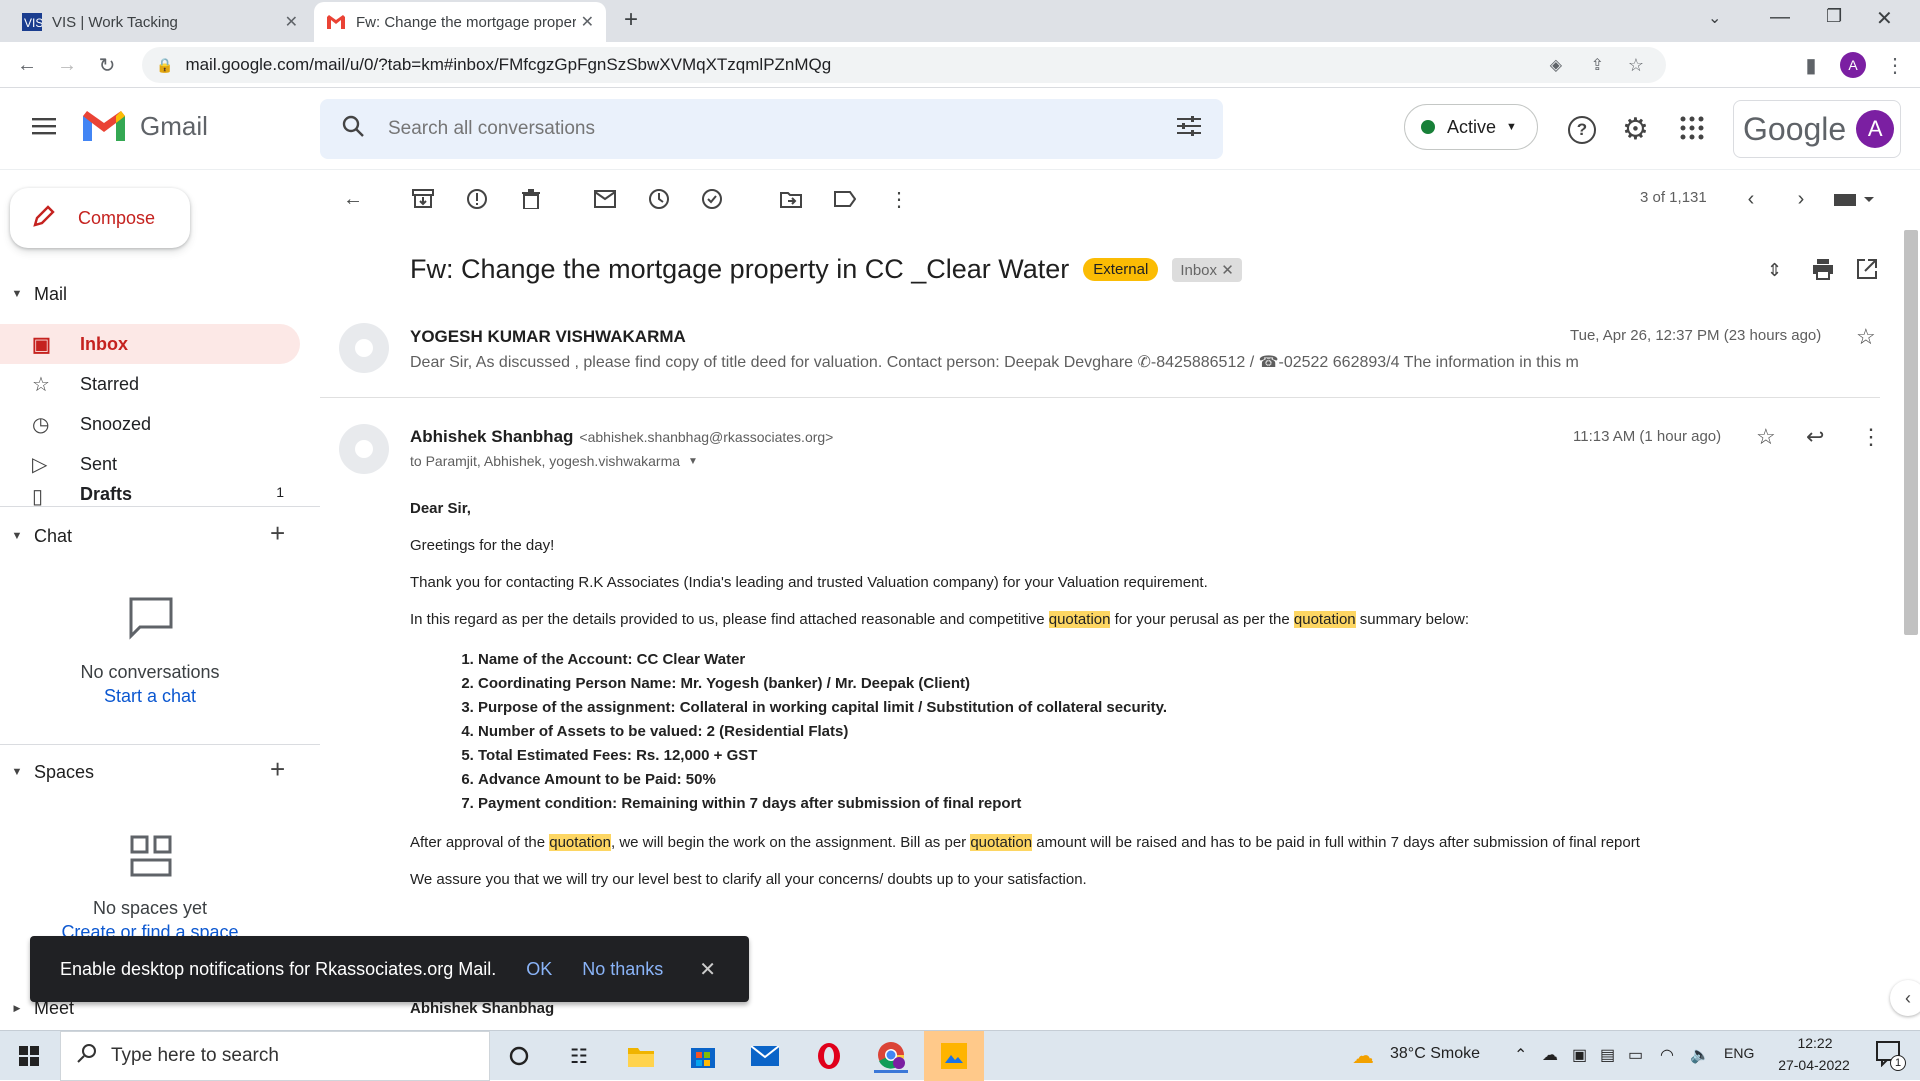 Image resolution: width=1920 pixels, height=1081 pixels. I want to click on new-tab-icon: +, so click(631, 20).